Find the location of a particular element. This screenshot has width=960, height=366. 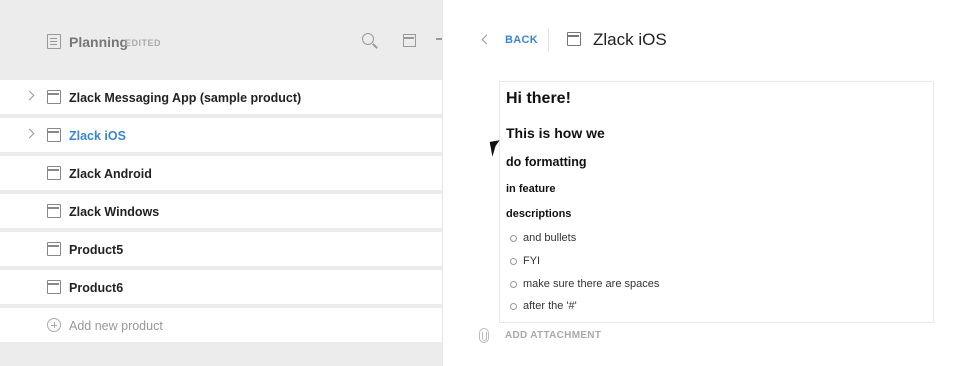

list-item-text: and bullets is located at coordinates (550, 238).